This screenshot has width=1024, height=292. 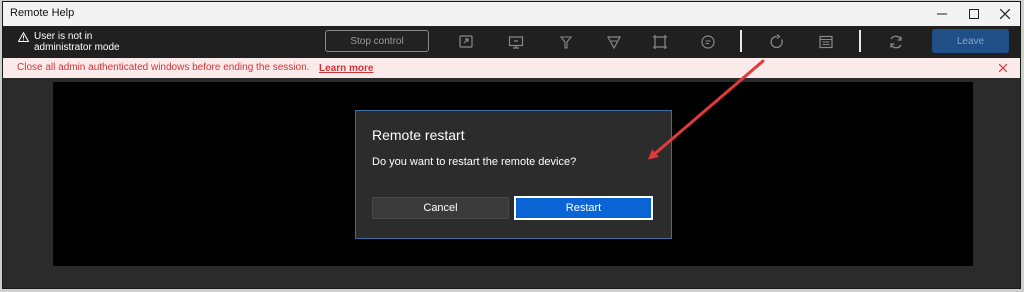 What do you see at coordinates (511, 14) in the screenshot?
I see `title-bar: Remote Help` at bounding box center [511, 14].